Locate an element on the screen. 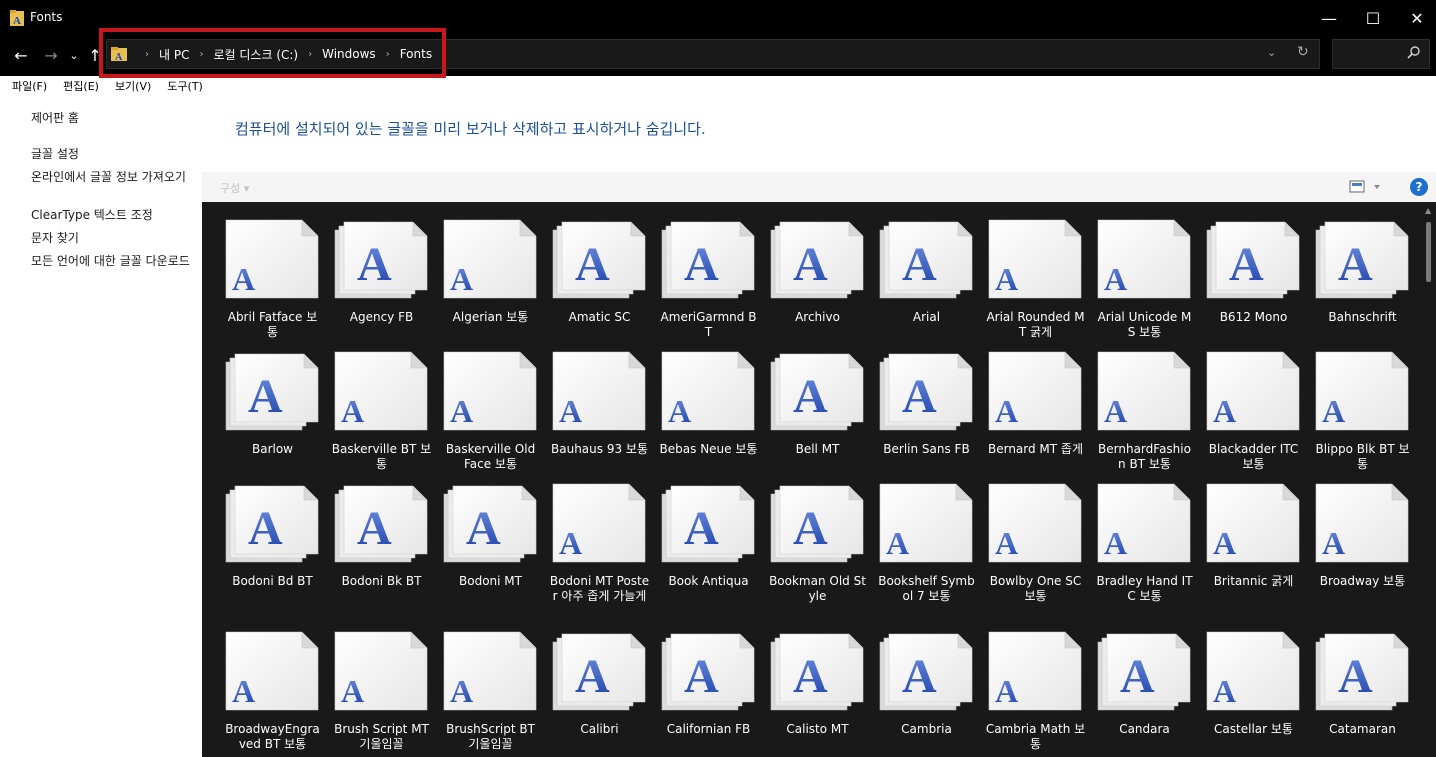  refresh-icon: ↻ is located at coordinates (1303, 52).